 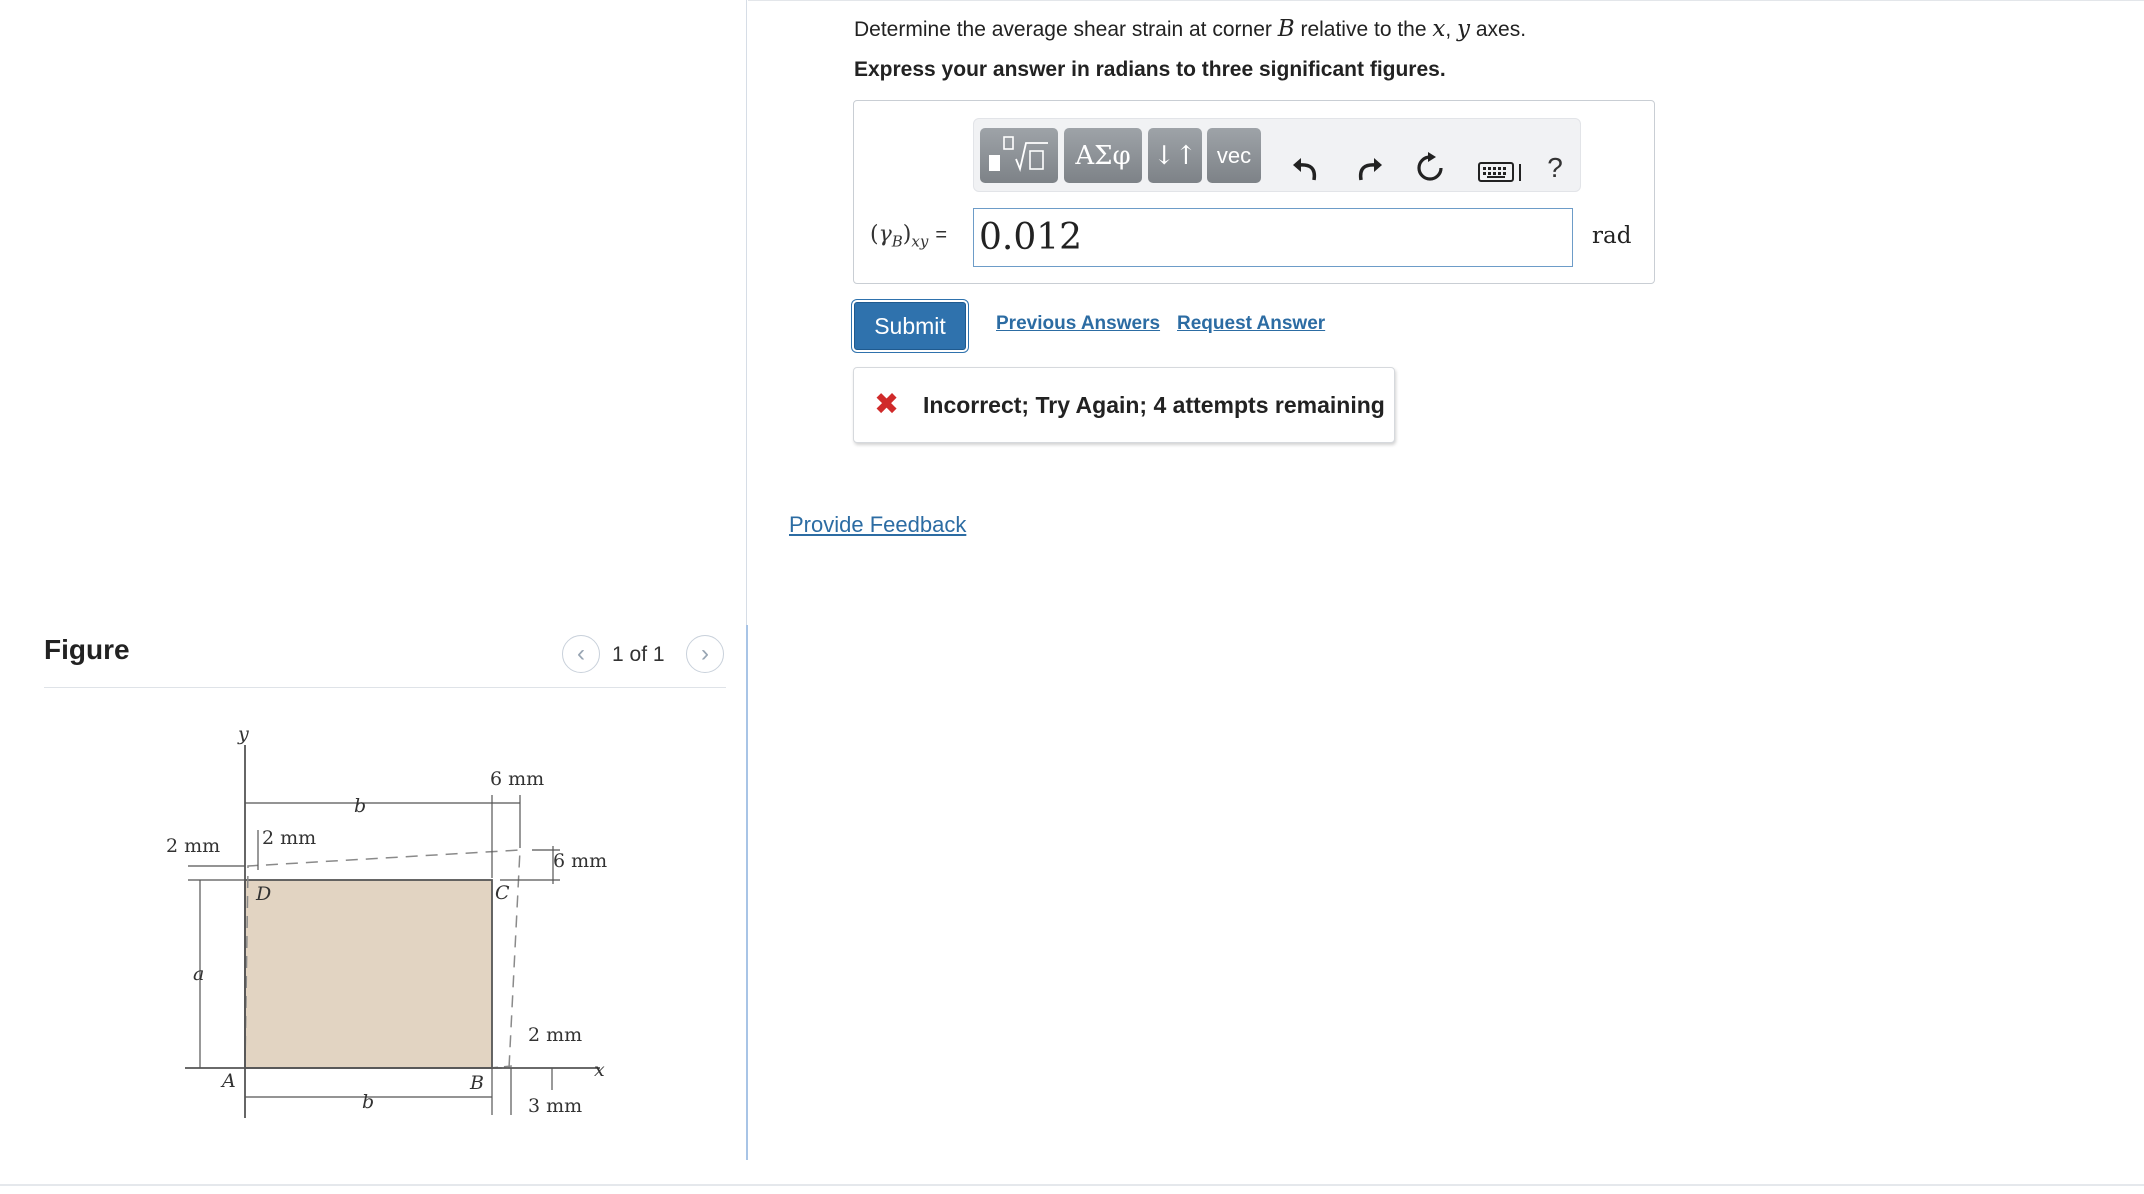 I want to click on pane-resize-handle, so click(x=747, y=892).